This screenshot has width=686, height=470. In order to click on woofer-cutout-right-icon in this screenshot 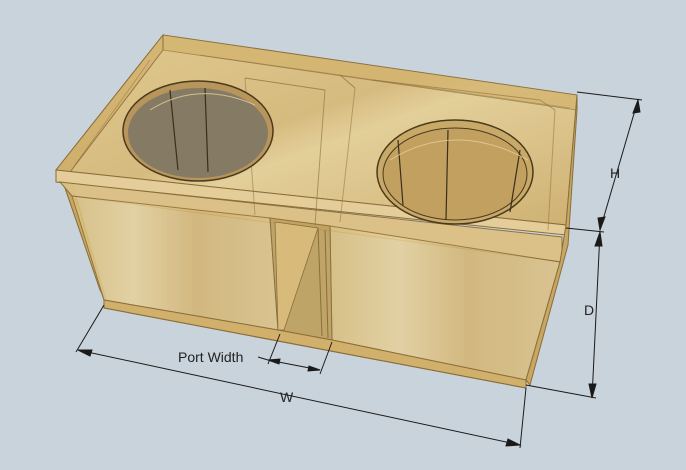, I will do `click(455, 172)`.